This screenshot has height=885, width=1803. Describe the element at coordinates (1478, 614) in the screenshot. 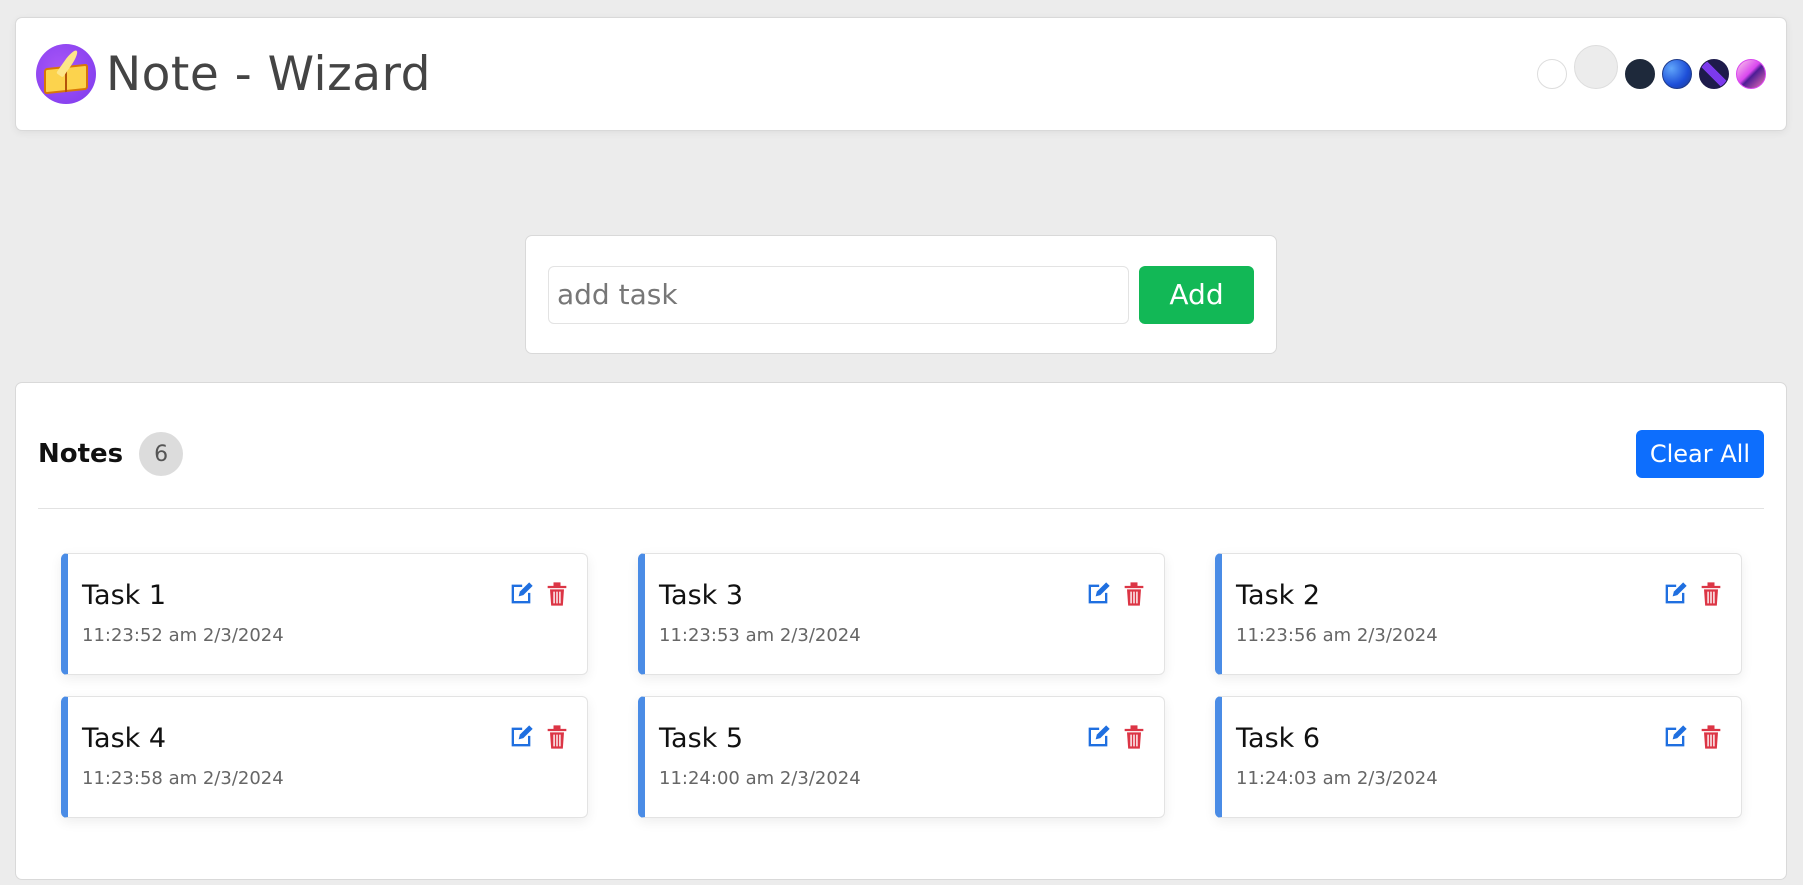

I see `note-card: Task 2 11:23:56 am 2/3/2024` at that location.